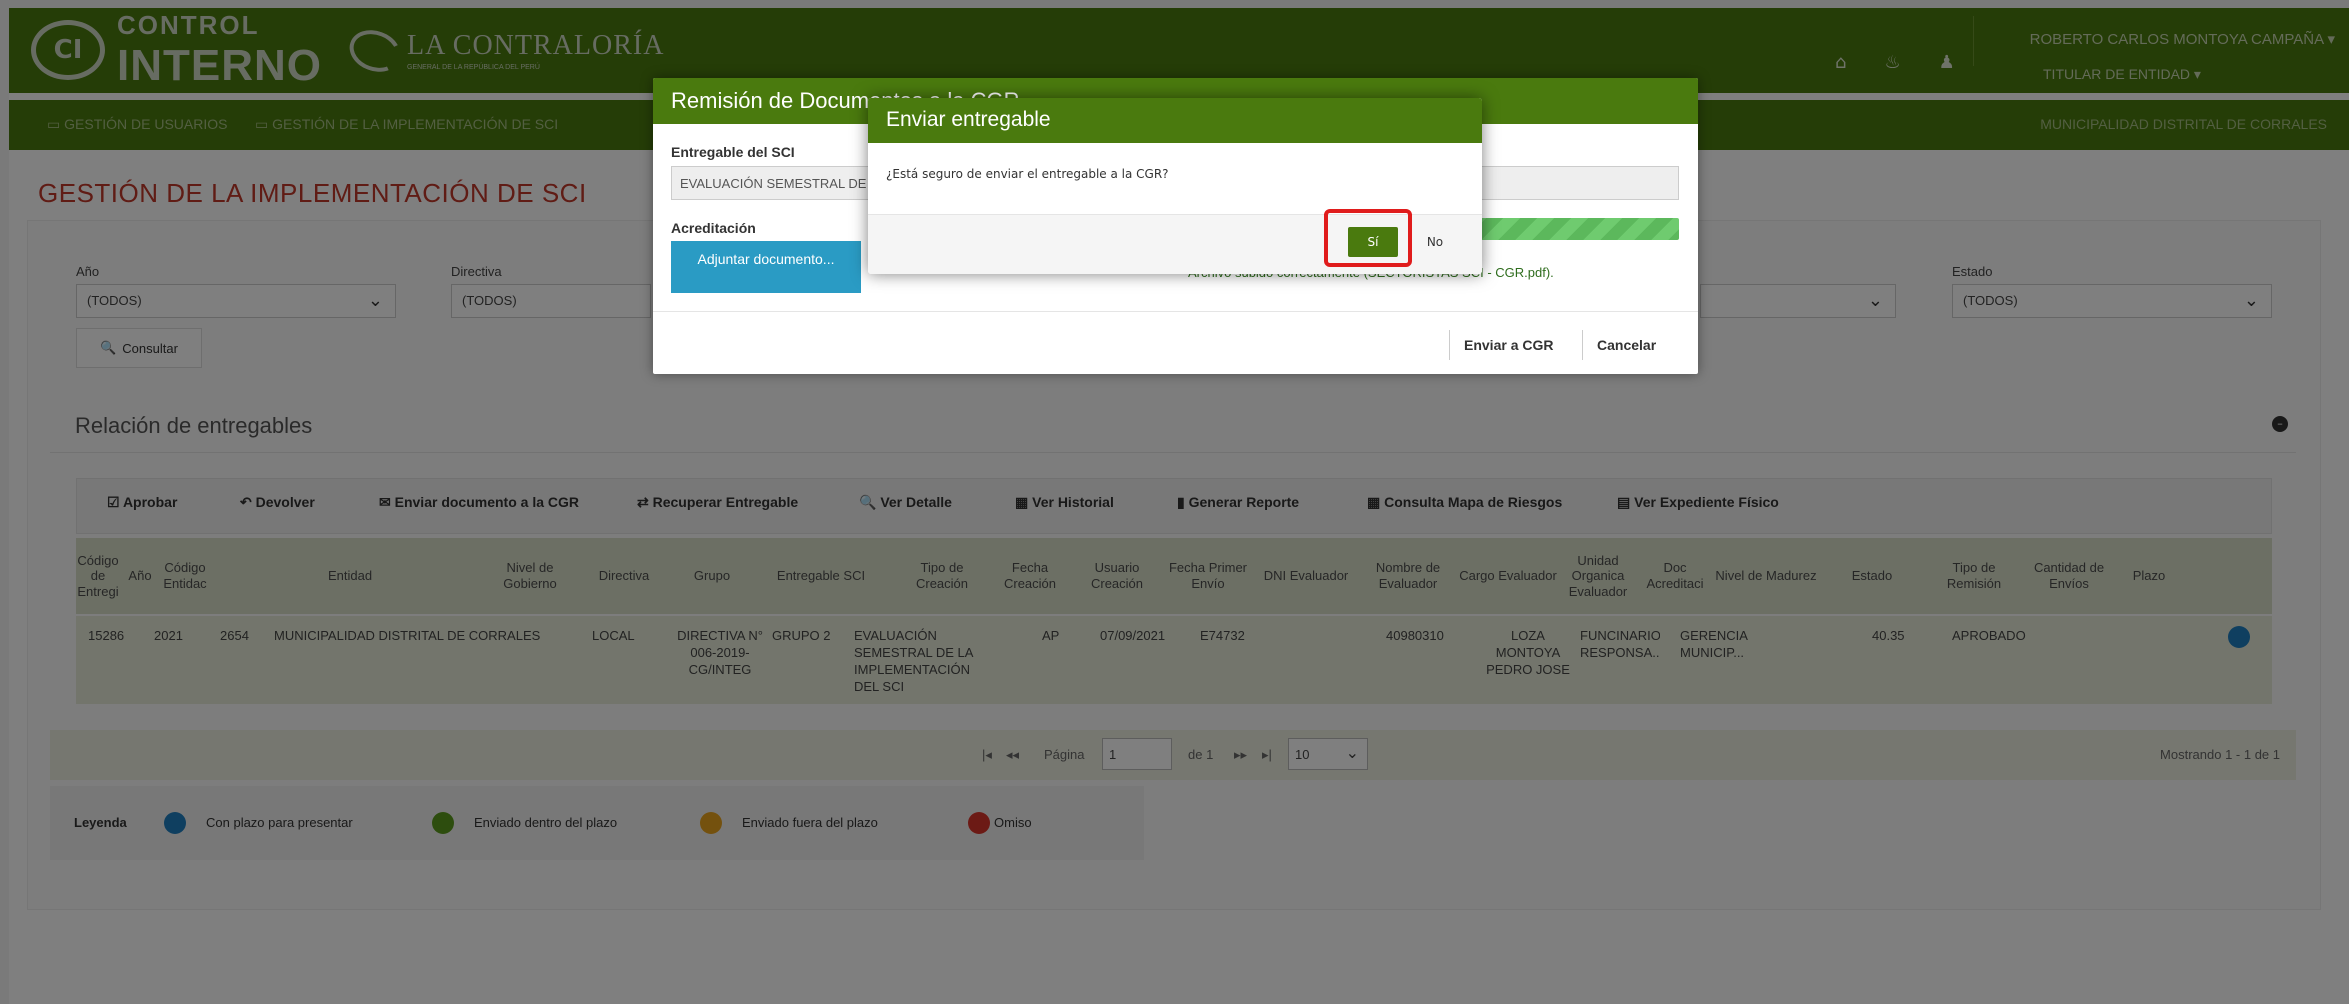  What do you see at coordinates (1368, 238) in the screenshot?
I see `highlight-annotation` at bounding box center [1368, 238].